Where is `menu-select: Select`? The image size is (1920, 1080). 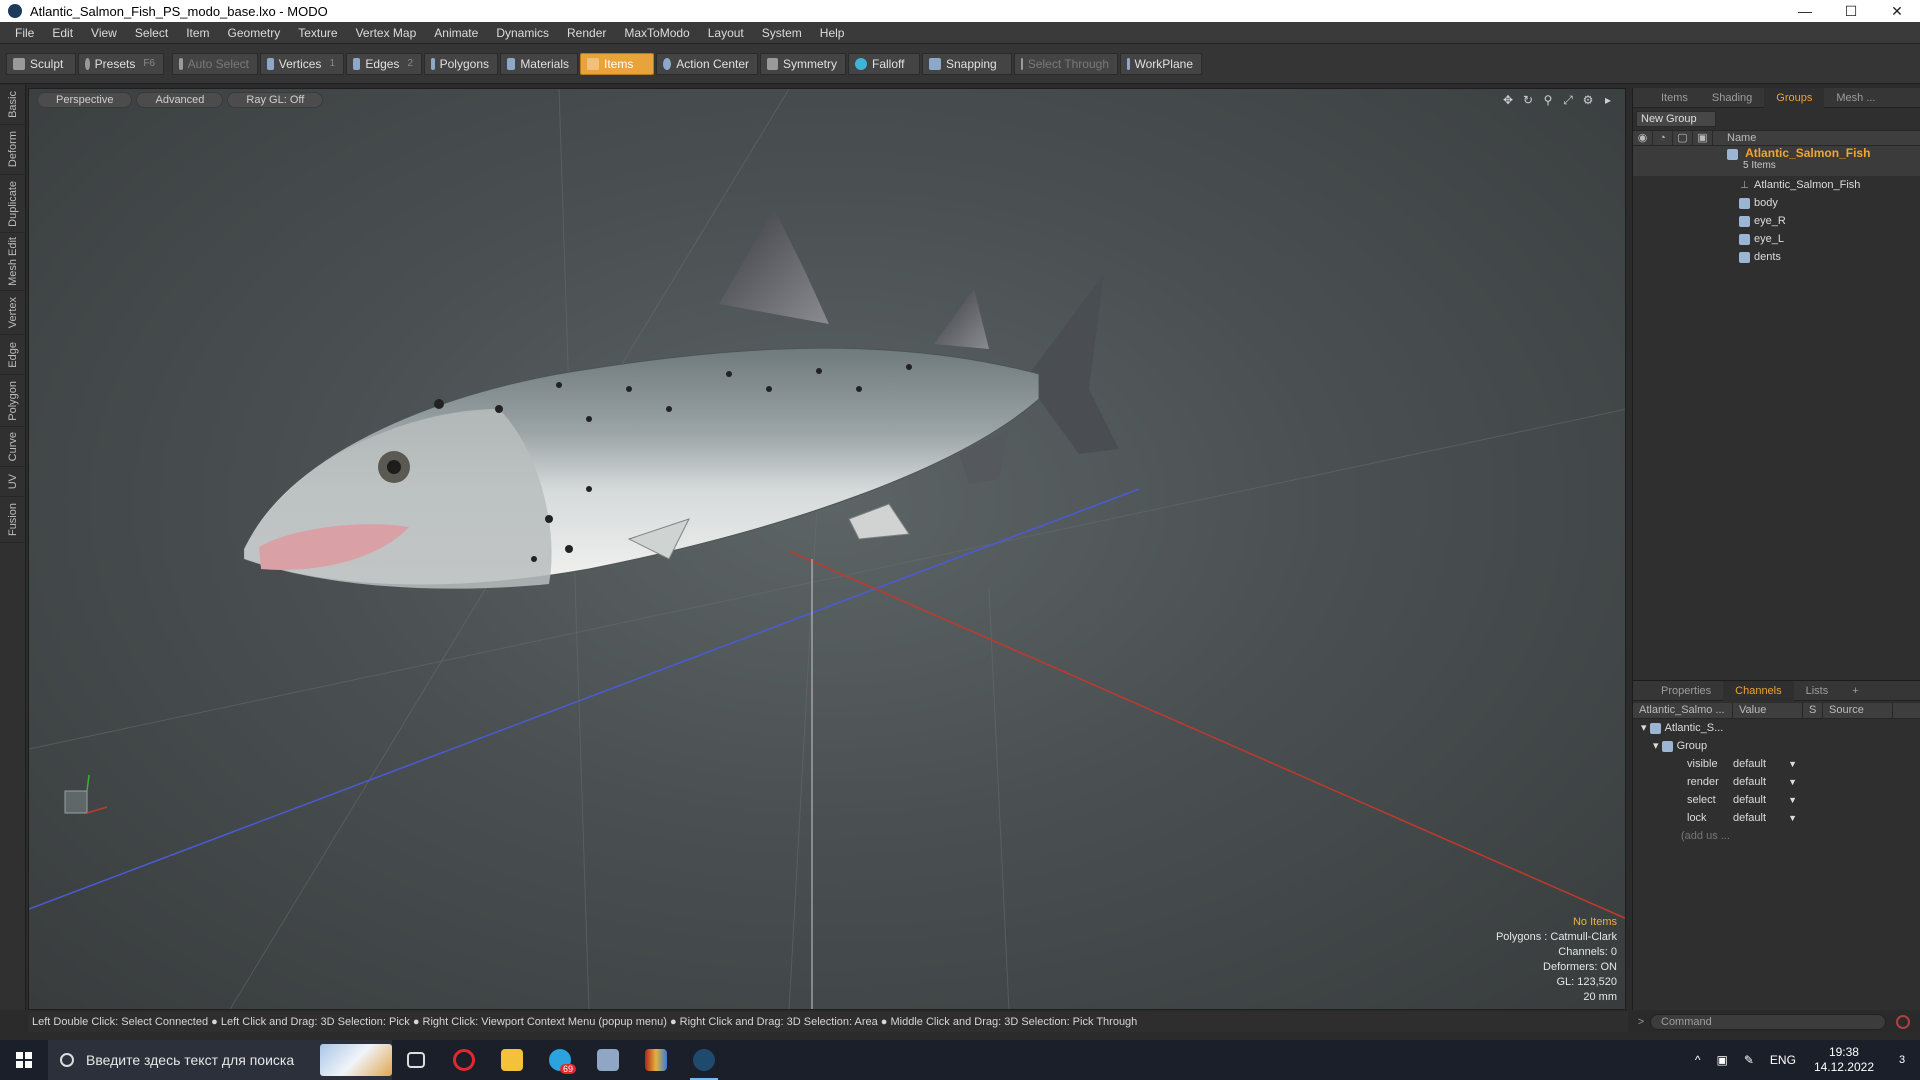
menu-select: Select is located at coordinates (151, 33).